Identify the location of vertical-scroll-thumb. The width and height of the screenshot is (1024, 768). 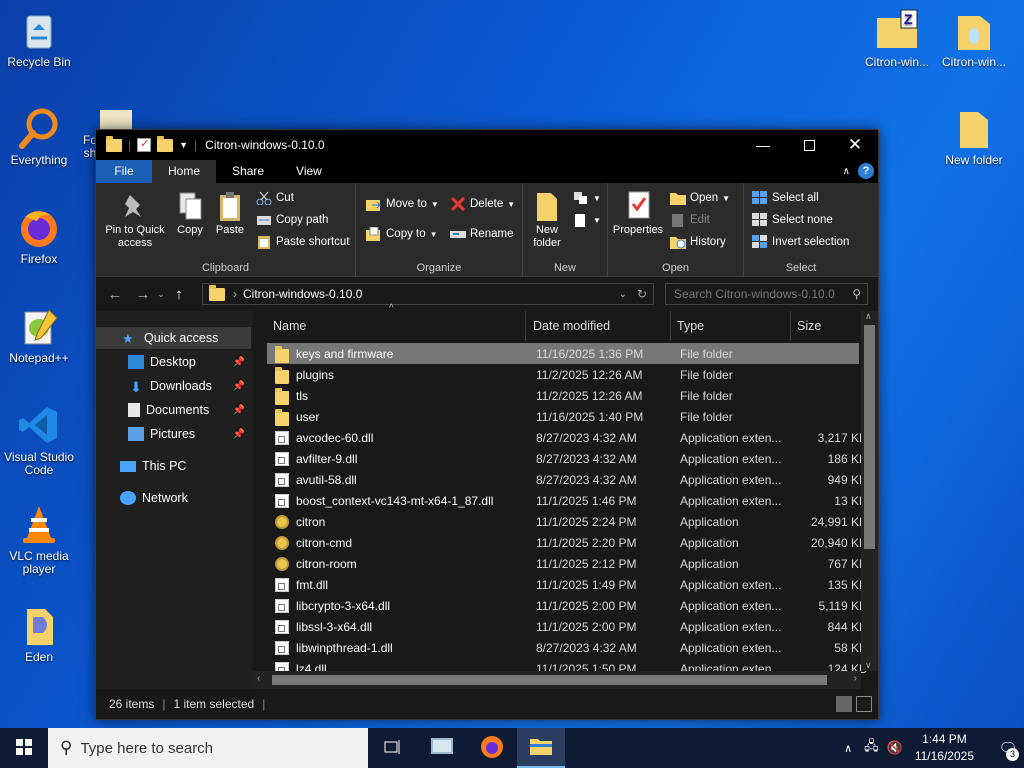
(869, 437).